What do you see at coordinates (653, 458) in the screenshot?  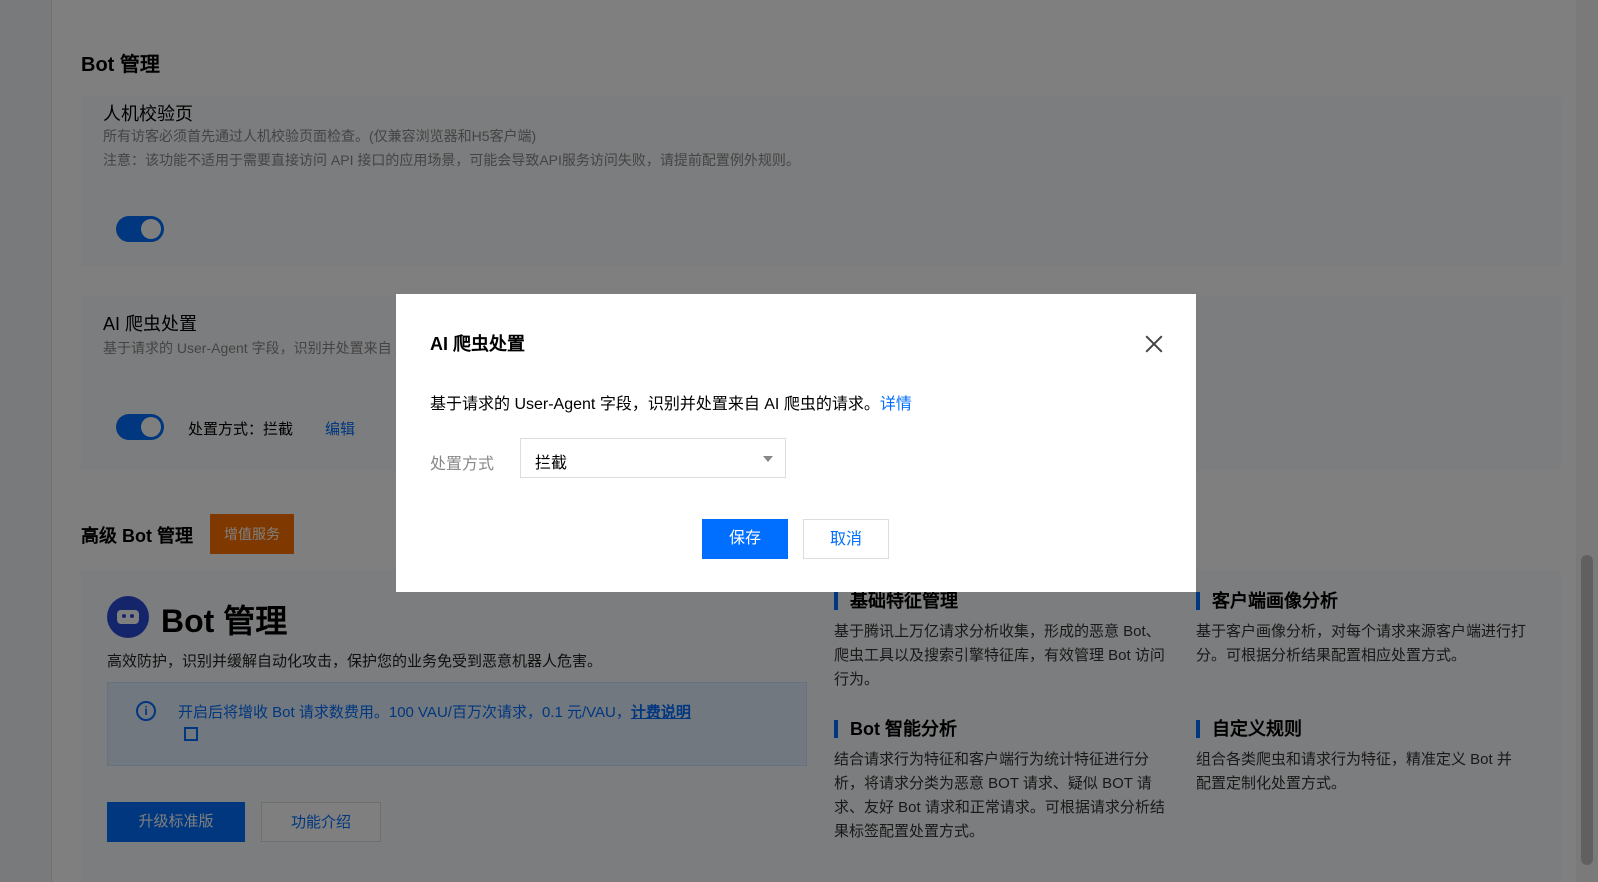 I see `mode-select: 拦截` at bounding box center [653, 458].